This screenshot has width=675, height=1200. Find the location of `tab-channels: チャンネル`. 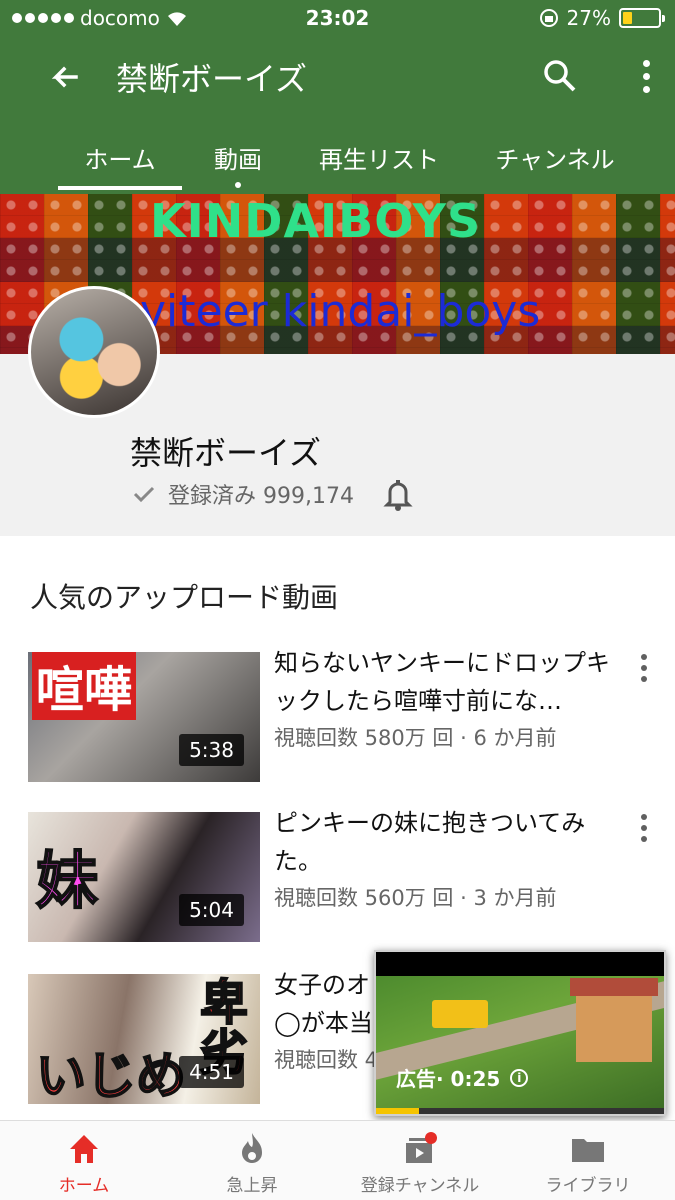

tab-channels: チャンネル is located at coordinates (555, 165).